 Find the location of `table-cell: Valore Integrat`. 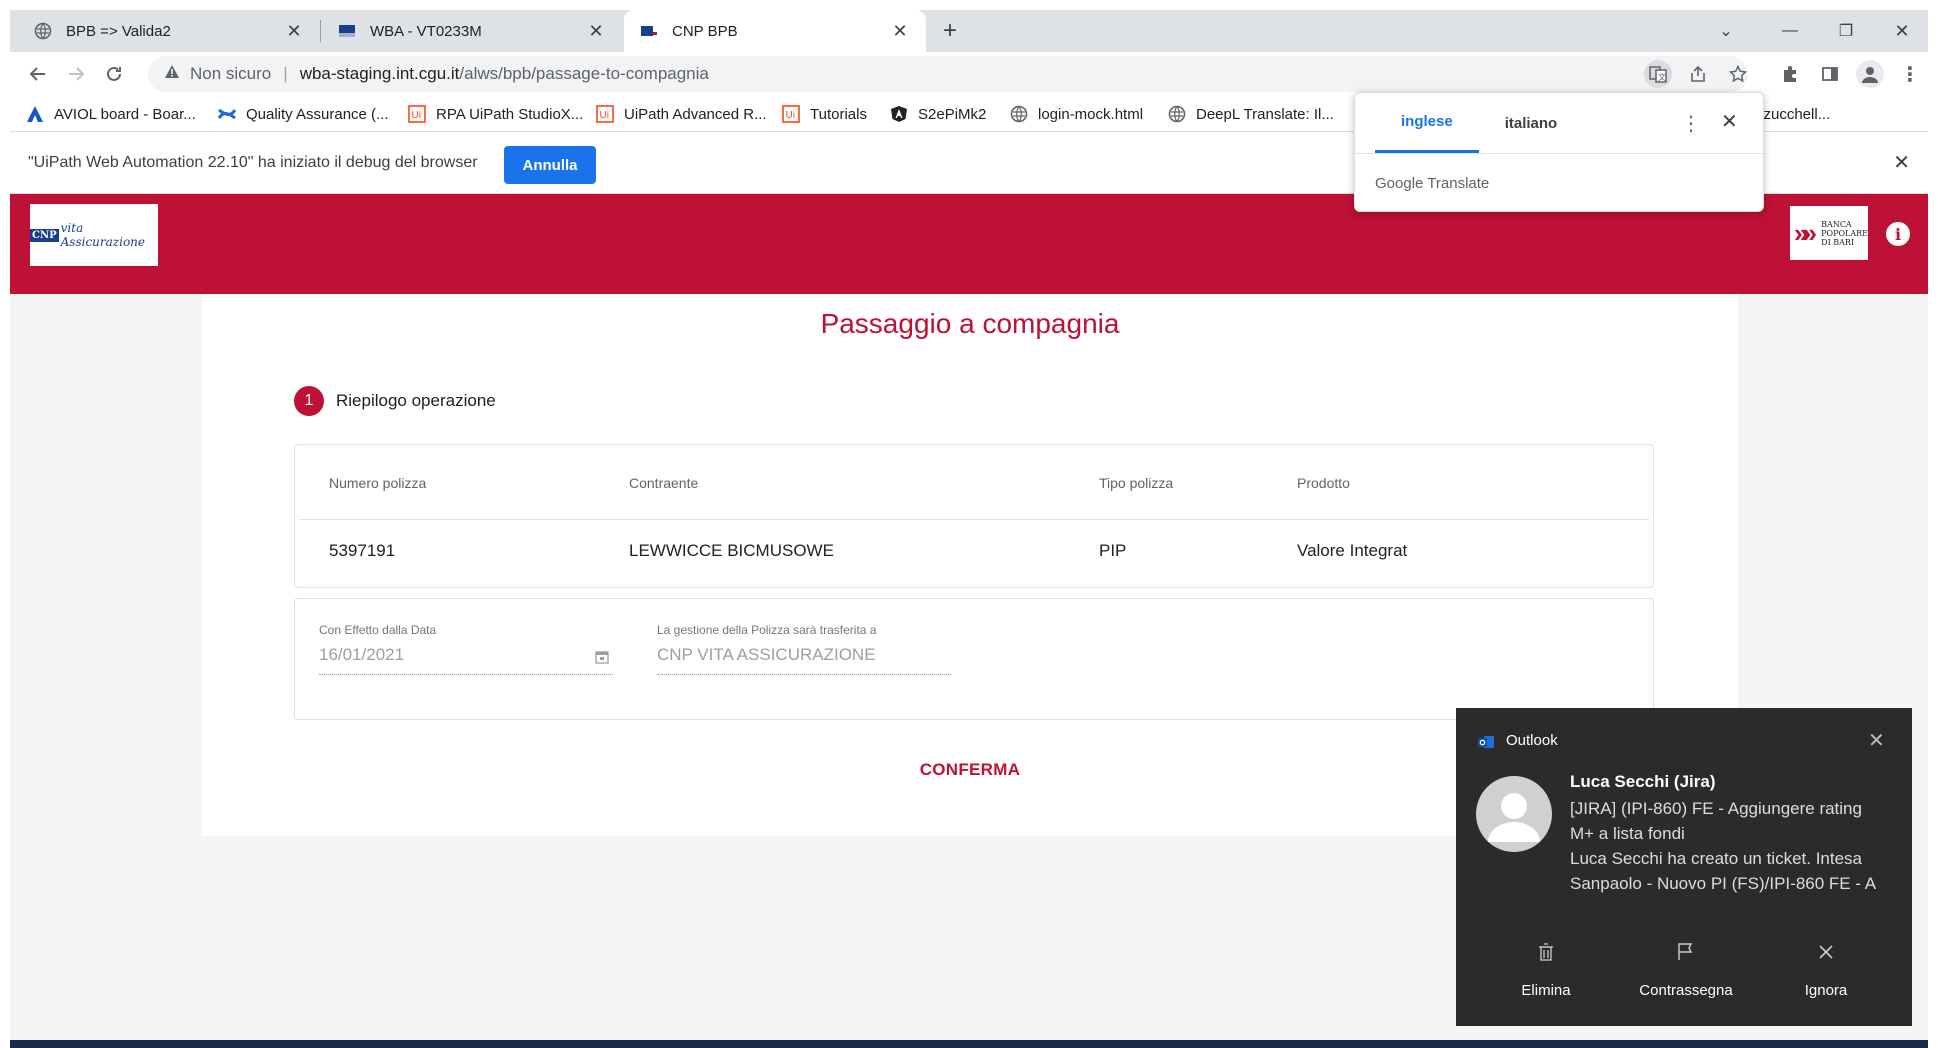

table-cell: Valore Integrat is located at coordinates (1352, 550).